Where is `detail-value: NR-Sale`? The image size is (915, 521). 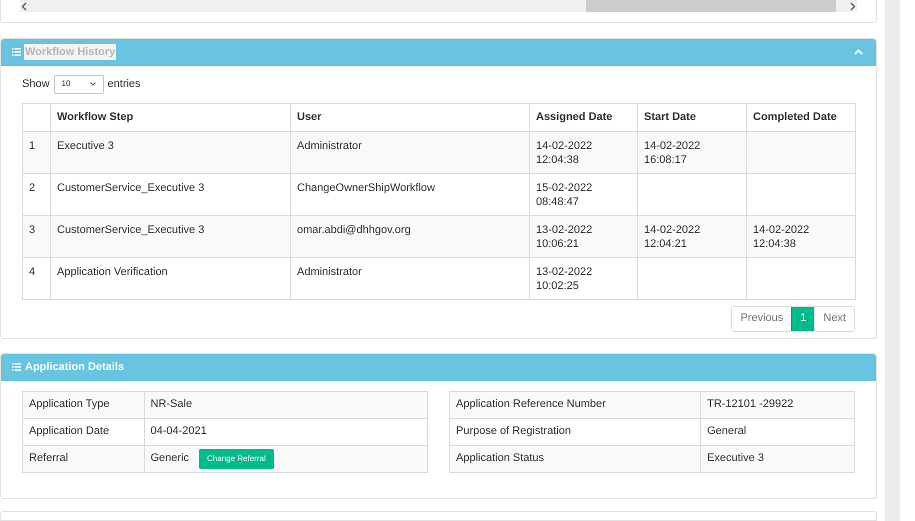 detail-value: NR-Sale is located at coordinates (171, 404).